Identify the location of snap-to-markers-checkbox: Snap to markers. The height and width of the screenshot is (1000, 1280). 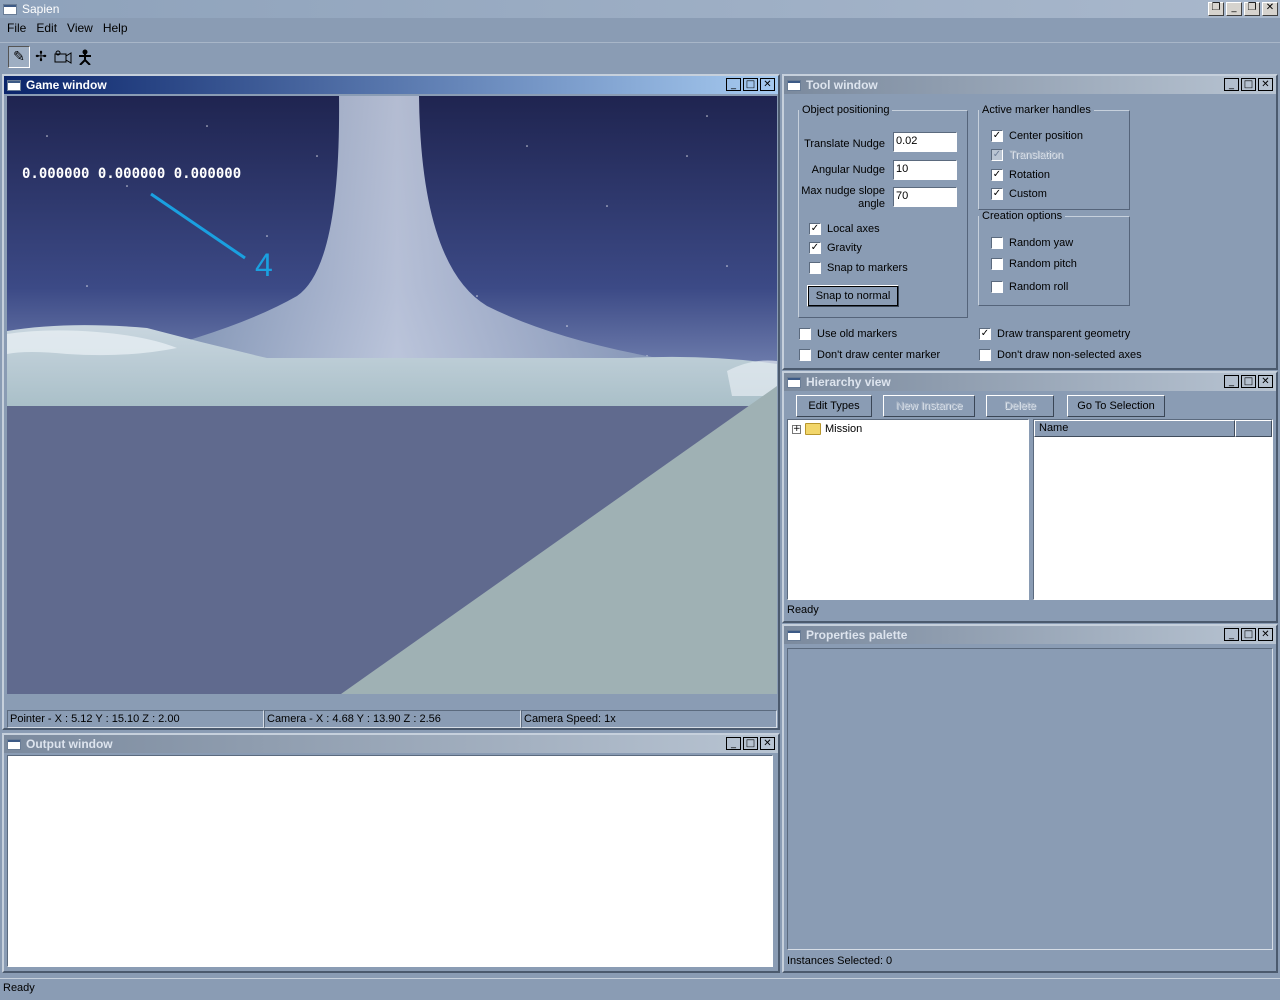
(858, 268).